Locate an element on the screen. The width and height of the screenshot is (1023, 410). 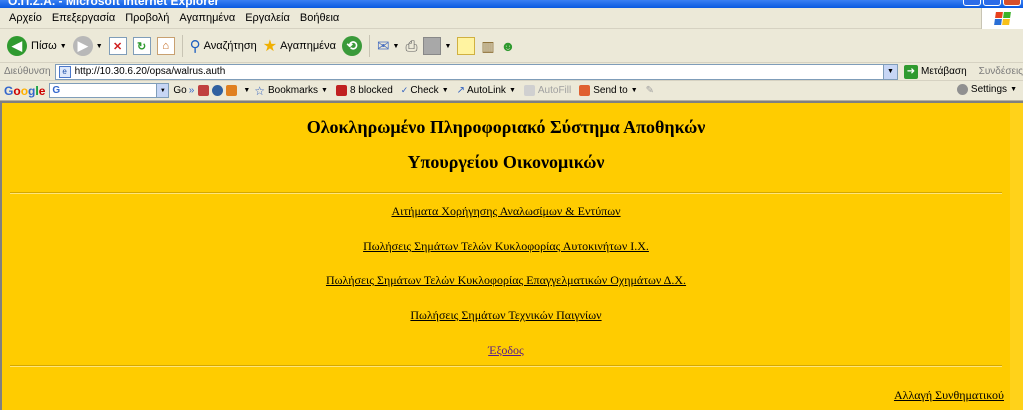
forward-arrow-icon: ▶ is located at coordinates (82, 46).